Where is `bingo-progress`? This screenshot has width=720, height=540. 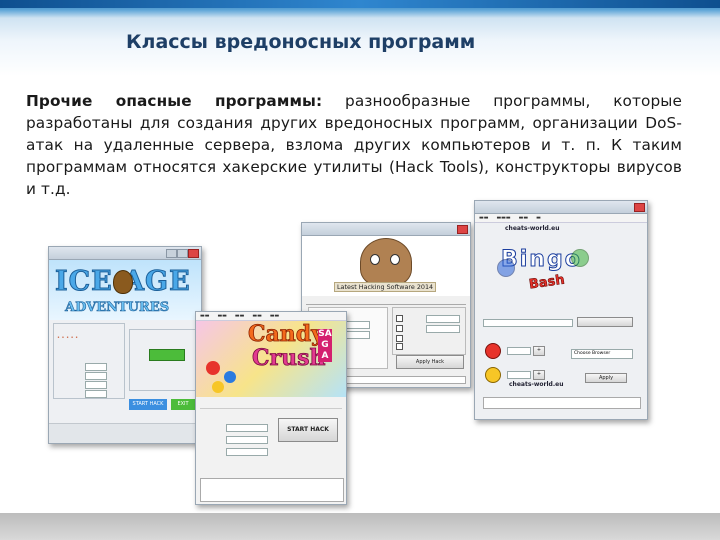
bingo-progress is located at coordinates (562, 403).